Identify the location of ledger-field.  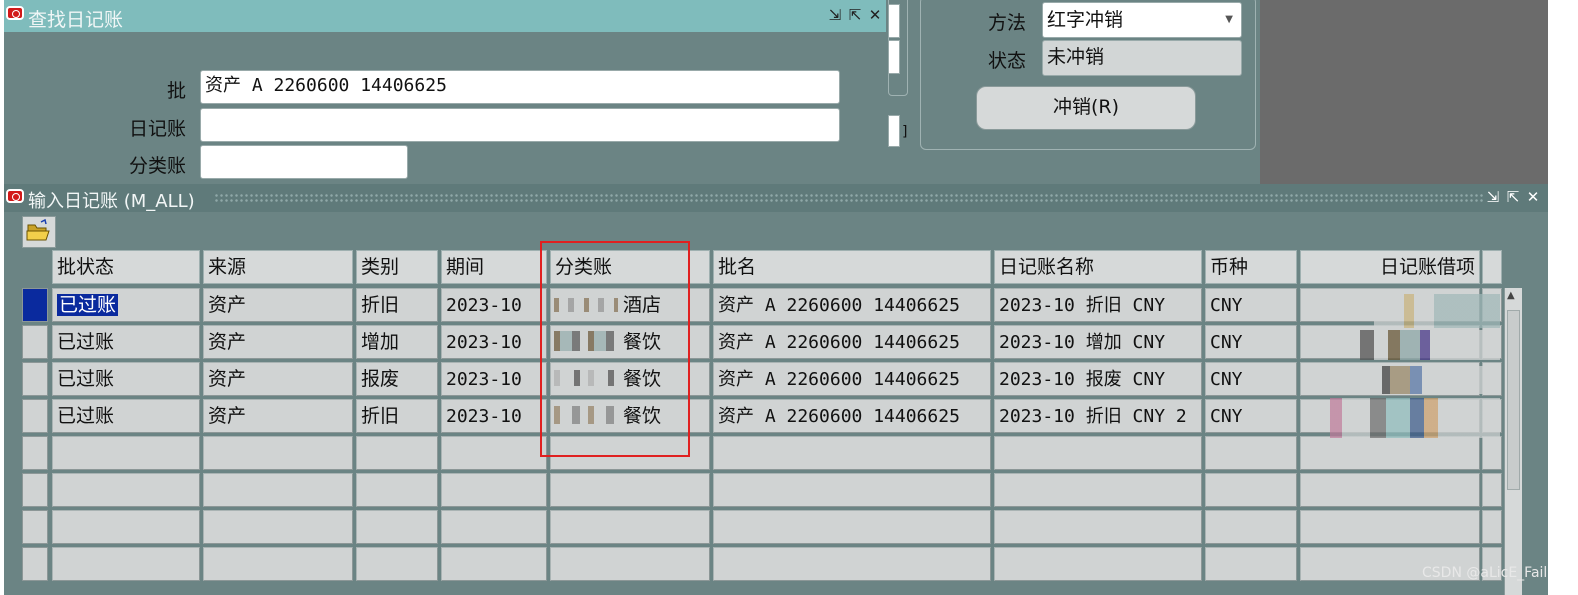
(304, 162).